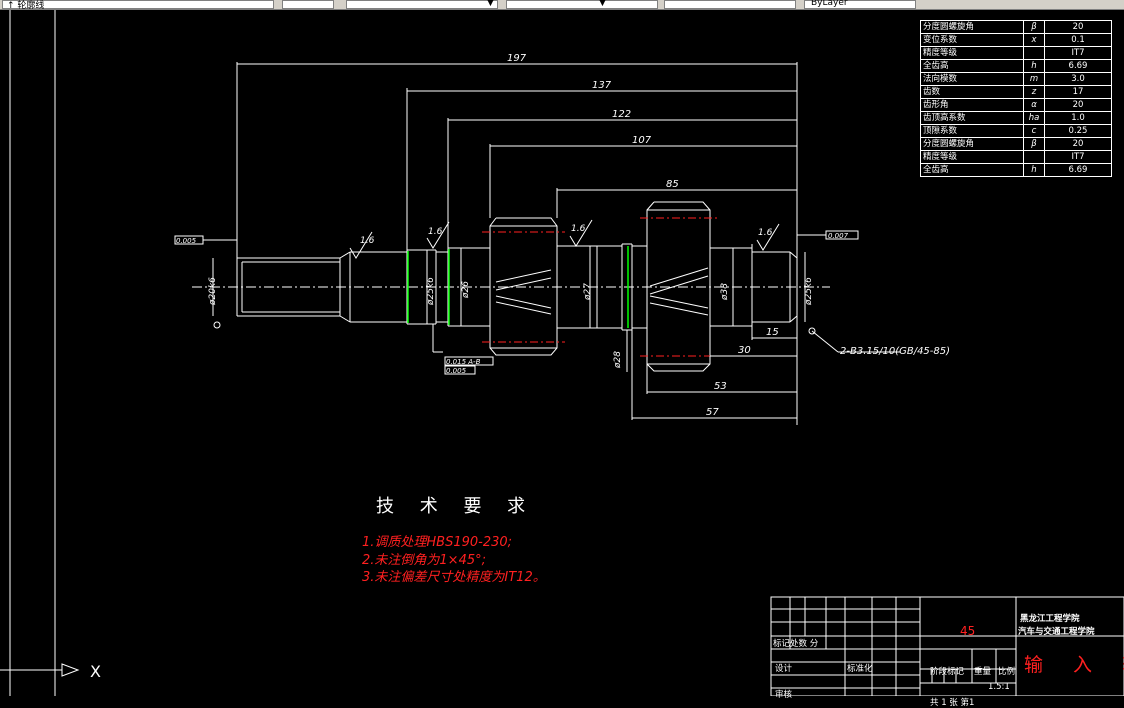 The height and width of the screenshot is (708, 1124). What do you see at coordinates (720, 386) in the screenshot?
I see `dim-53: 53` at bounding box center [720, 386].